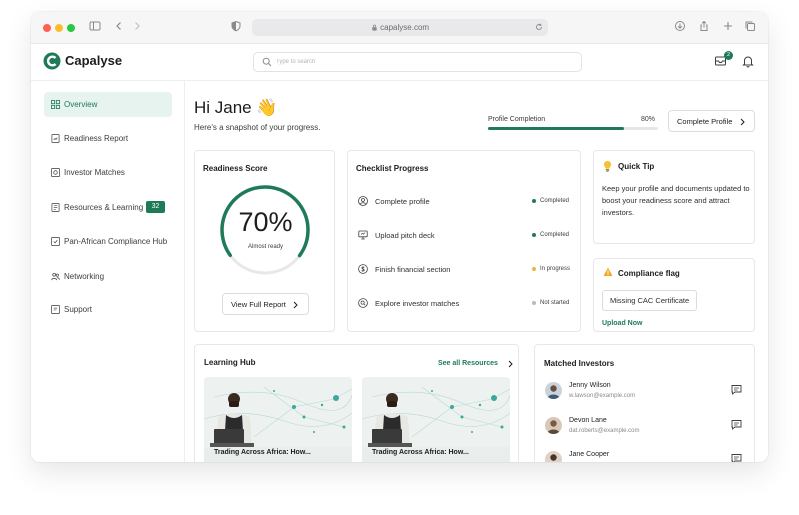 This screenshot has height=515, width=799. Describe the element at coordinates (728, 28) in the screenshot. I see `new-tab-icon` at that location.